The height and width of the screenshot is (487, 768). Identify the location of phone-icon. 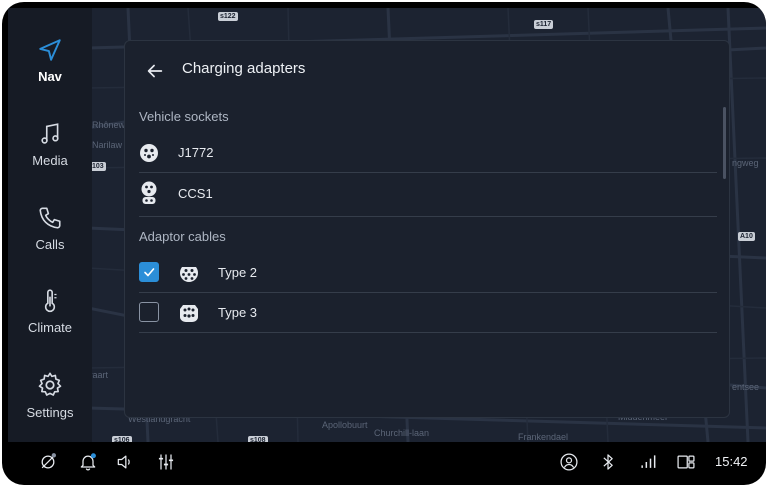
(50, 217).